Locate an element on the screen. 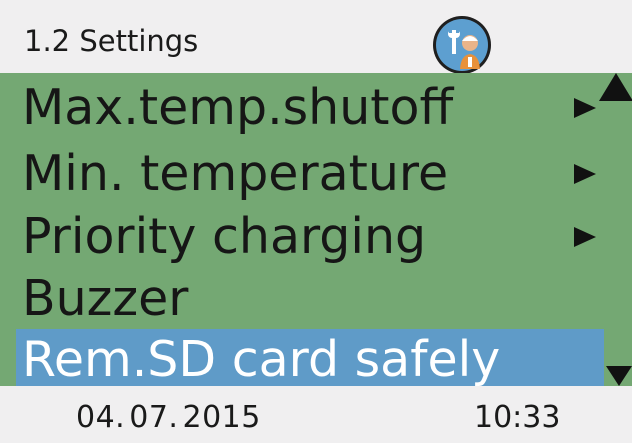  date-display: 04. 07. 2015 is located at coordinates (168, 417).